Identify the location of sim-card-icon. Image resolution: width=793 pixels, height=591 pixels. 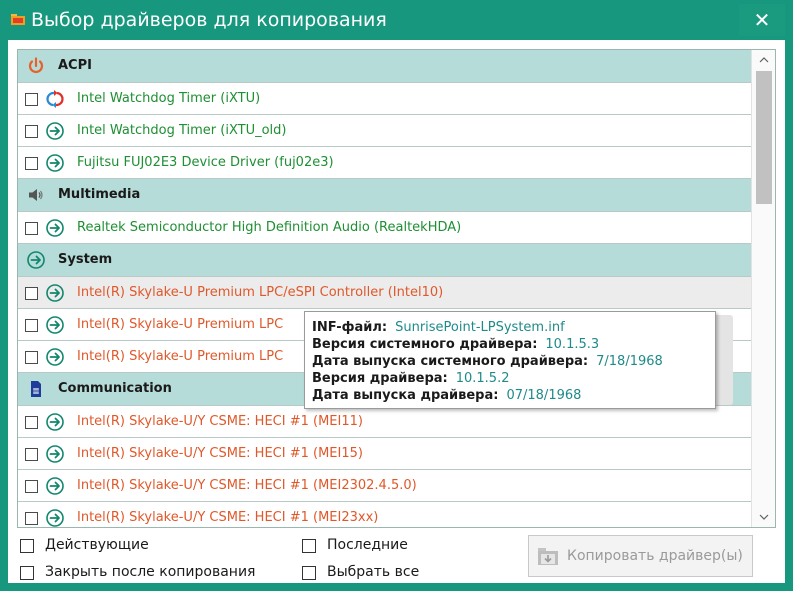
(36, 389).